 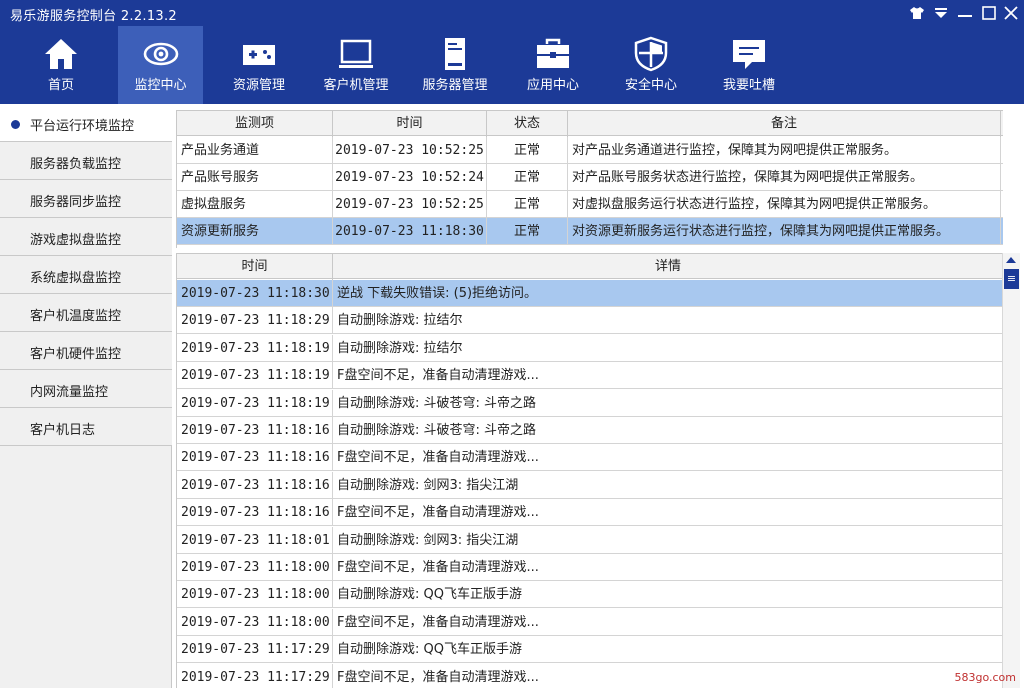 I want to click on list-item: 2019-07-23 11:18:19 自动删除游戏: 斗破苍穹: 斗帝之路, so click(x=590, y=403).